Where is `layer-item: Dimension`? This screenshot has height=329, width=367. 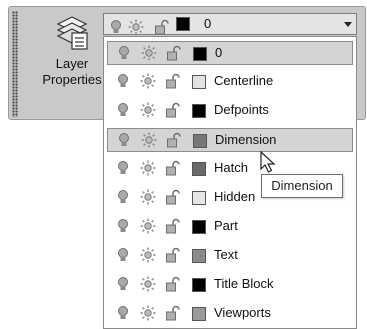
layer-item: Dimension is located at coordinates (230, 140).